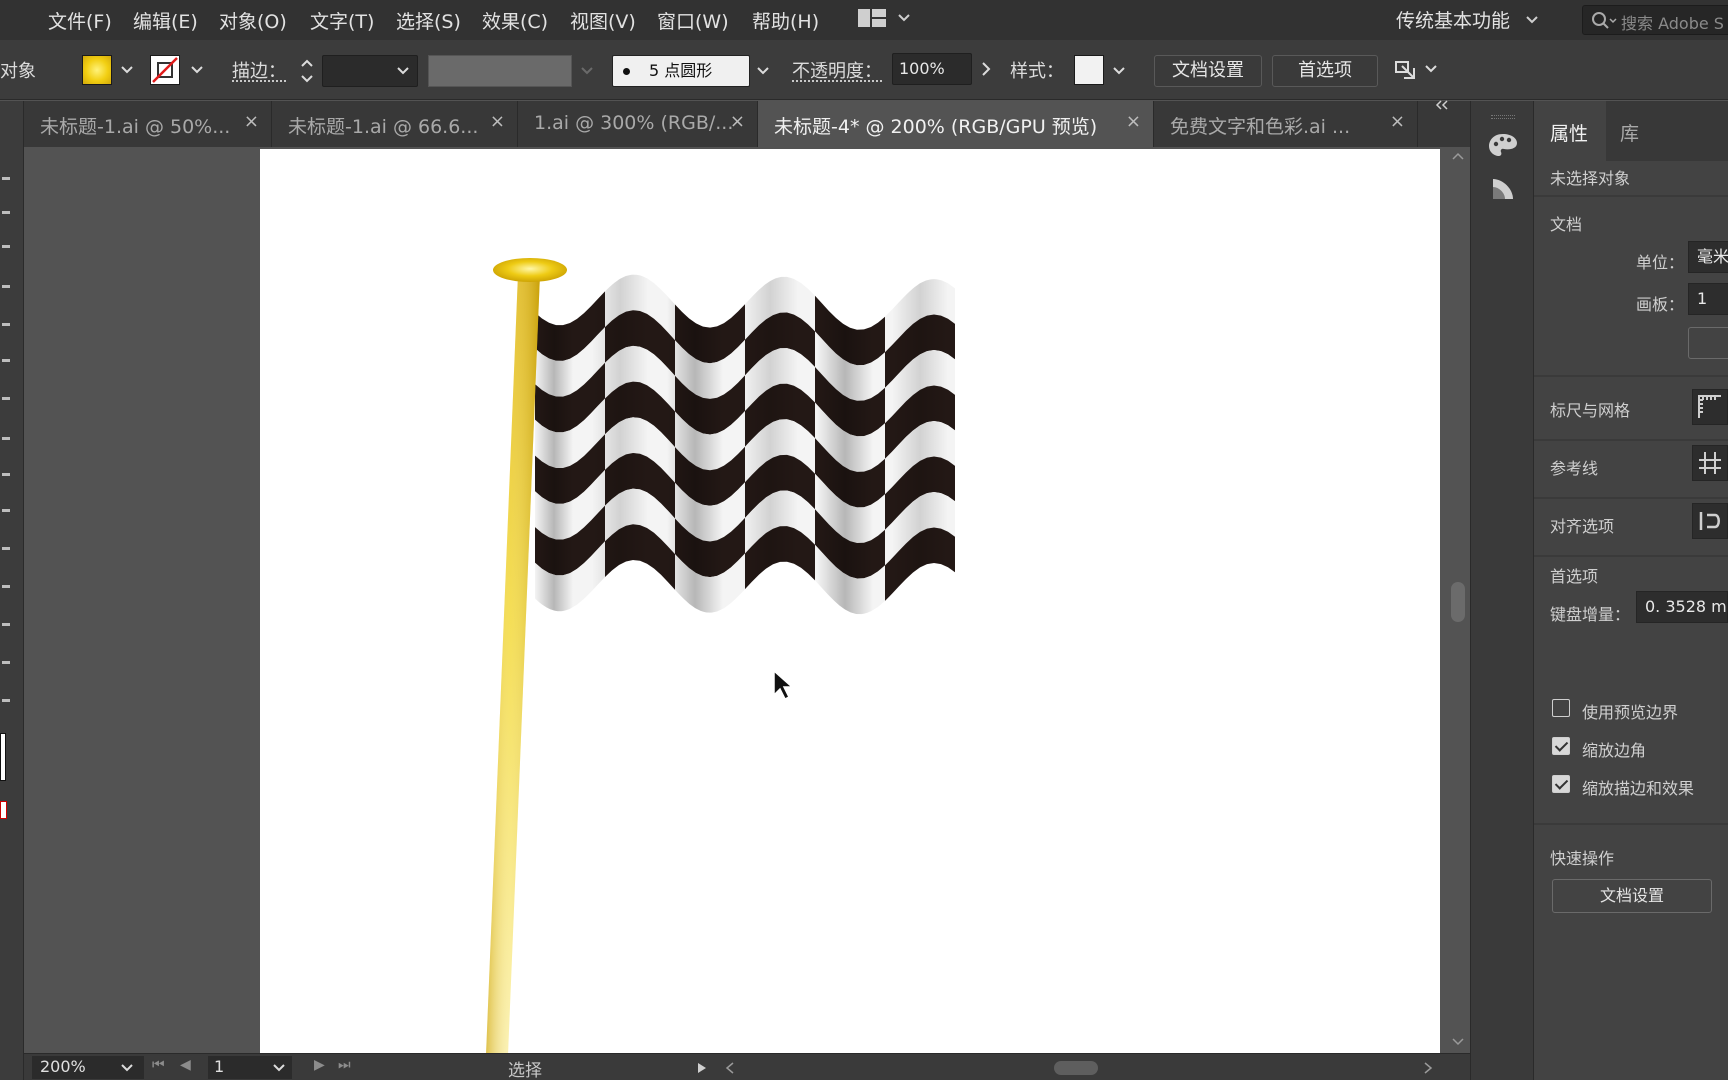  Describe the element at coordinates (1682, 607) in the screenshot. I see `keyboard-increment-field: 0. 3528 mm` at that location.